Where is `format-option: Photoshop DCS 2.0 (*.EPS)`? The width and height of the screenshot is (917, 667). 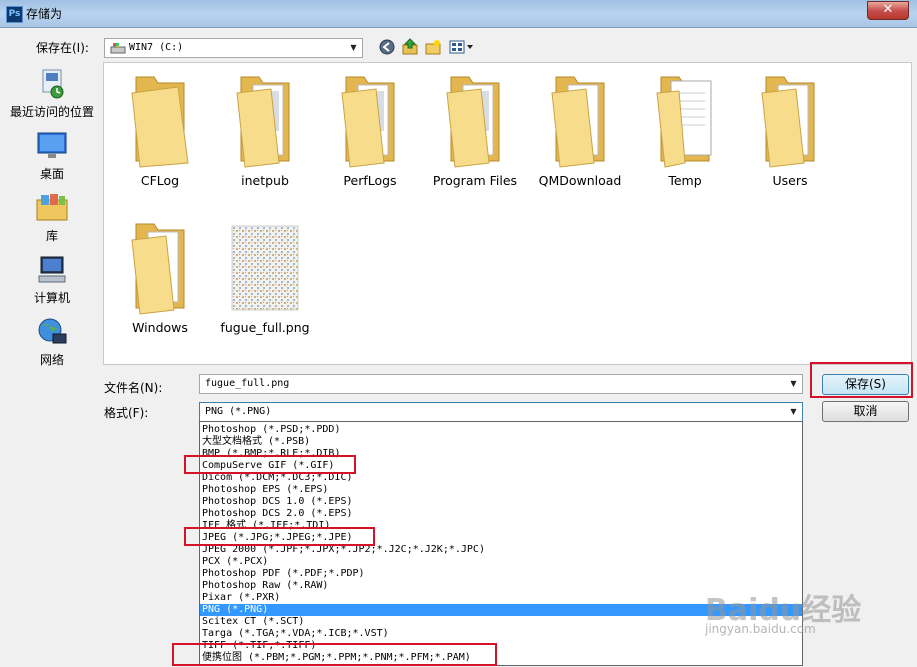
format-option: Photoshop DCS 2.0 (*.EPS) is located at coordinates (501, 514).